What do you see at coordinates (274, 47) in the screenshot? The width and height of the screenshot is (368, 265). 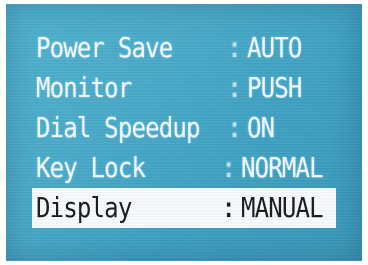 I see `menu-item-value: AUTO` at bounding box center [274, 47].